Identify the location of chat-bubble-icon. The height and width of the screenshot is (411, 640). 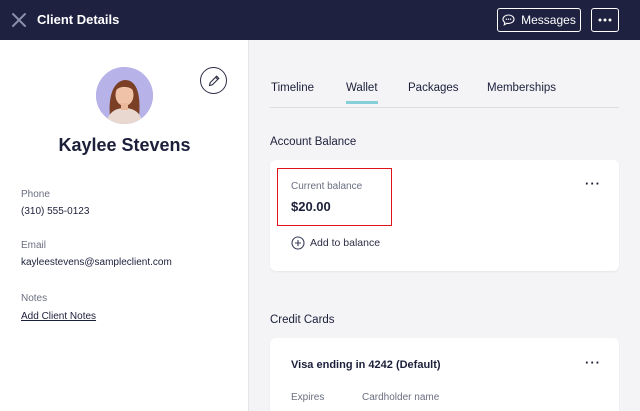
(508, 20).